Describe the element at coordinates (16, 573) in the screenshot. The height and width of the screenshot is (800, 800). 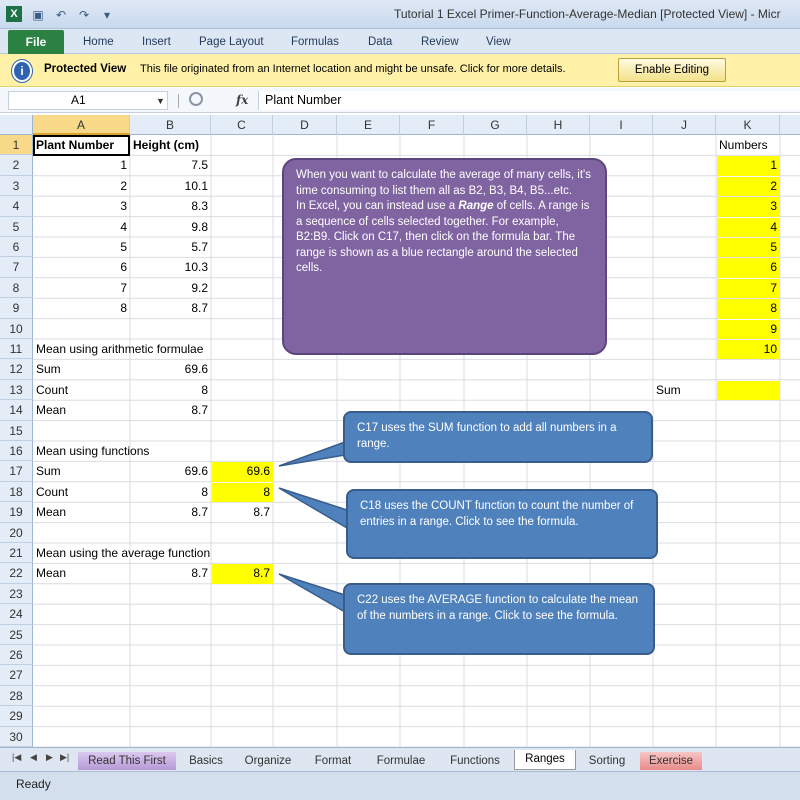
I see `row-header-22: 22` at that location.